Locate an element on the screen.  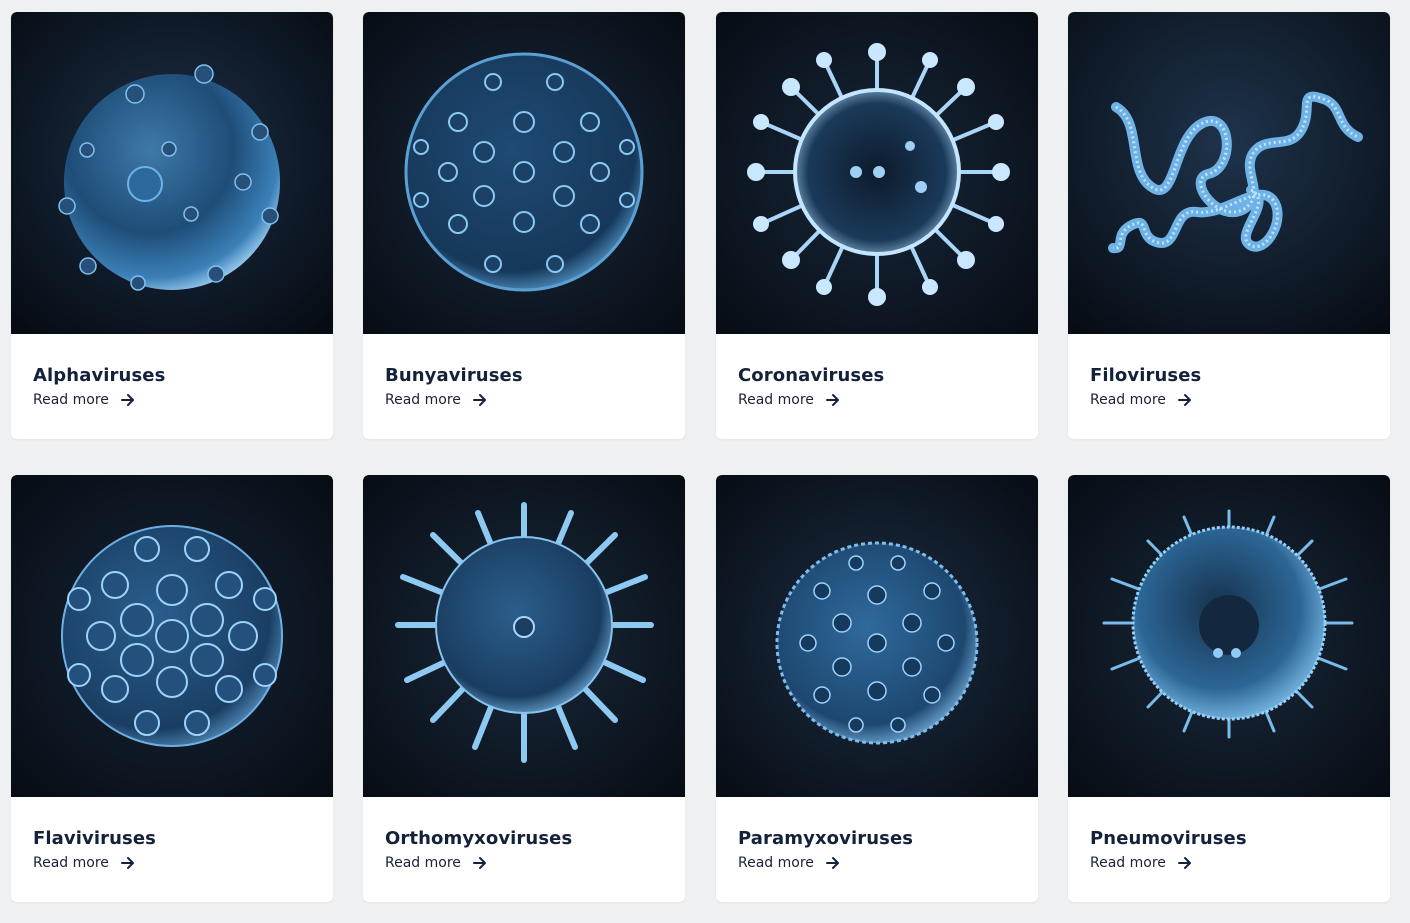
pneumovirus-particle-icon is located at coordinates (1229, 636).